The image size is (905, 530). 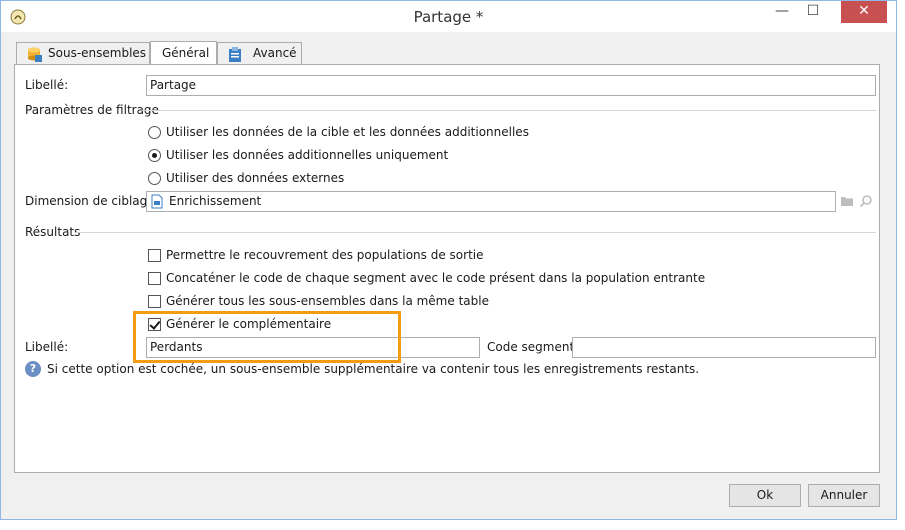 What do you see at coordinates (154, 301) in the screenshot?
I see `checkbox-same-table` at bounding box center [154, 301].